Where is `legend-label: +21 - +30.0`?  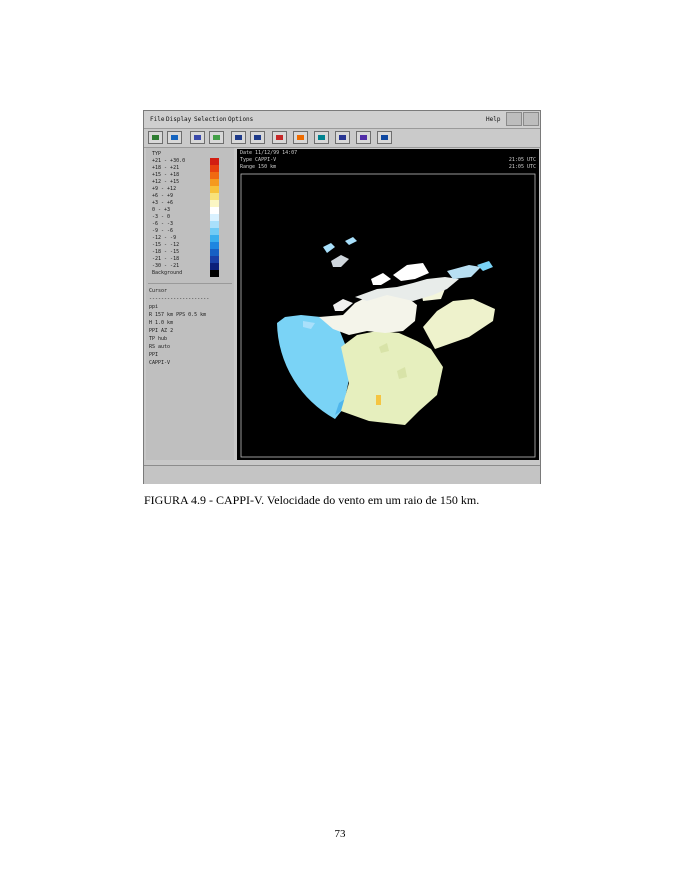 legend-label: +21 - +30.0 is located at coordinates (169, 161).